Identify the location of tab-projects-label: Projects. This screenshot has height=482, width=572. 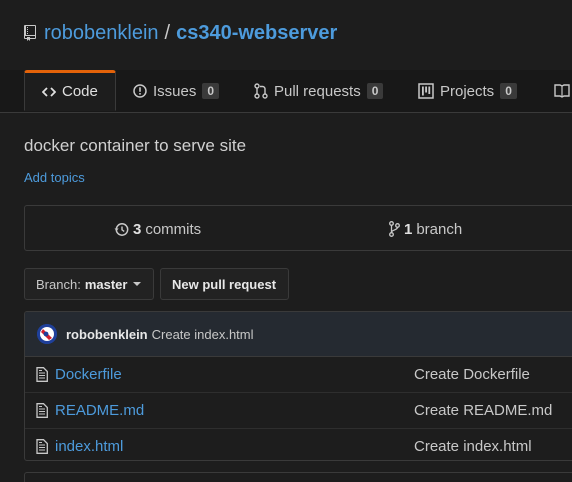
(467, 91).